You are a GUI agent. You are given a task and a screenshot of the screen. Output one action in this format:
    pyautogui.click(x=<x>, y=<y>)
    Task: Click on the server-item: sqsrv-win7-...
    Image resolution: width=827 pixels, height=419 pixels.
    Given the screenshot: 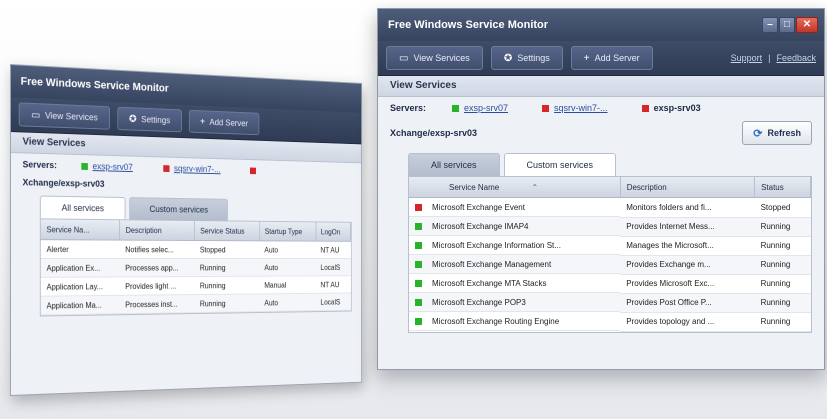 What is the action you would take?
    pyautogui.click(x=575, y=108)
    